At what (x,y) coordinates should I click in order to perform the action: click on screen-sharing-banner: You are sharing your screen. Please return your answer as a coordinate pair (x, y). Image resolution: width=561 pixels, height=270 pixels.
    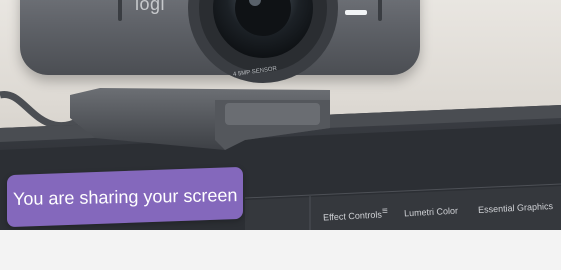
    Looking at the image, I should click on (125, 197).